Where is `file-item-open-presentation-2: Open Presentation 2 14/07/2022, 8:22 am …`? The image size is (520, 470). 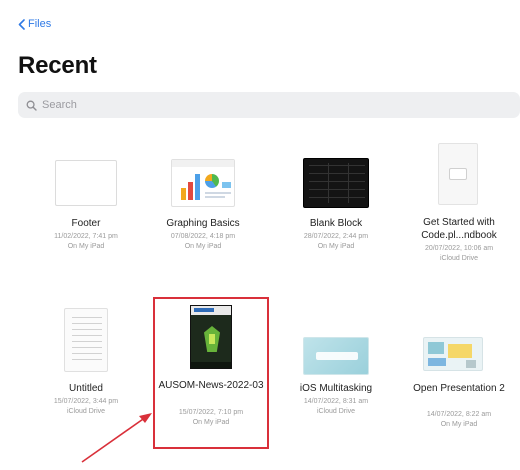 file-item-open-presentation-2: Open Presentation 2 14/07/2022, 8:22 am … is located at coordinates (459, 385).